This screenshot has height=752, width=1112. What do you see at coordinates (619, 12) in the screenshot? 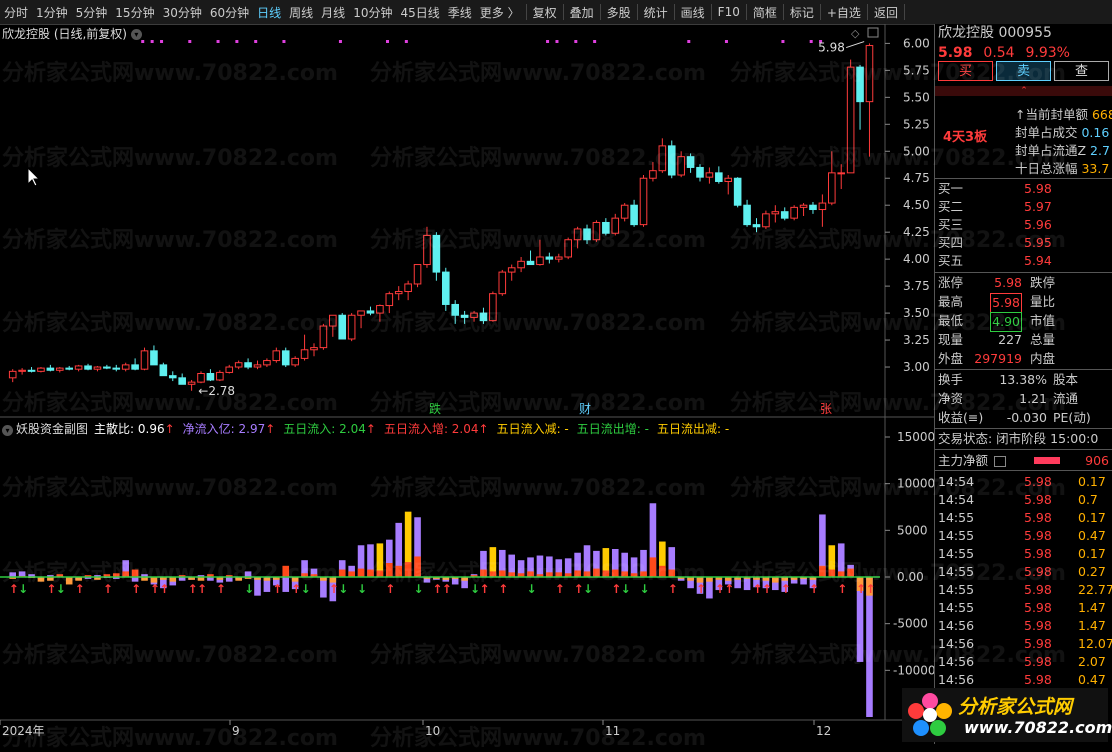
I see `toolbar-item-15: 多股` at bounding box center [619, 12].